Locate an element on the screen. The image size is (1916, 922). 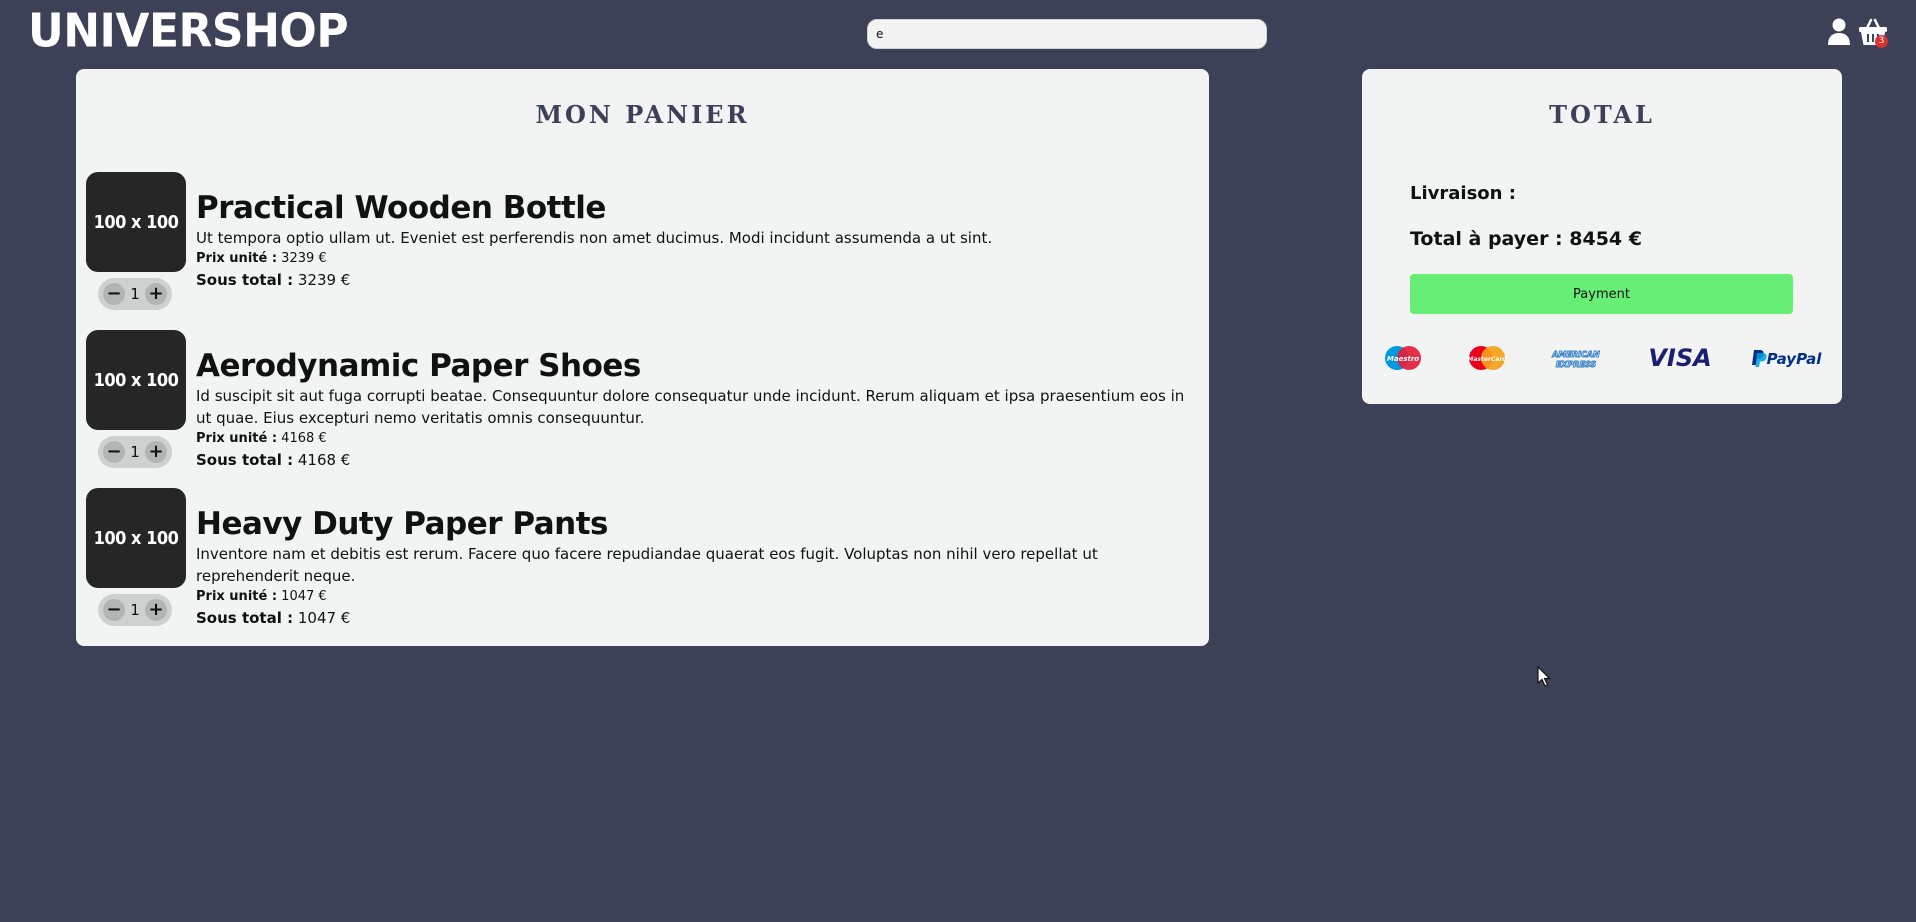
visa-logo-text: VISA is located at coordinates (1680, 358).